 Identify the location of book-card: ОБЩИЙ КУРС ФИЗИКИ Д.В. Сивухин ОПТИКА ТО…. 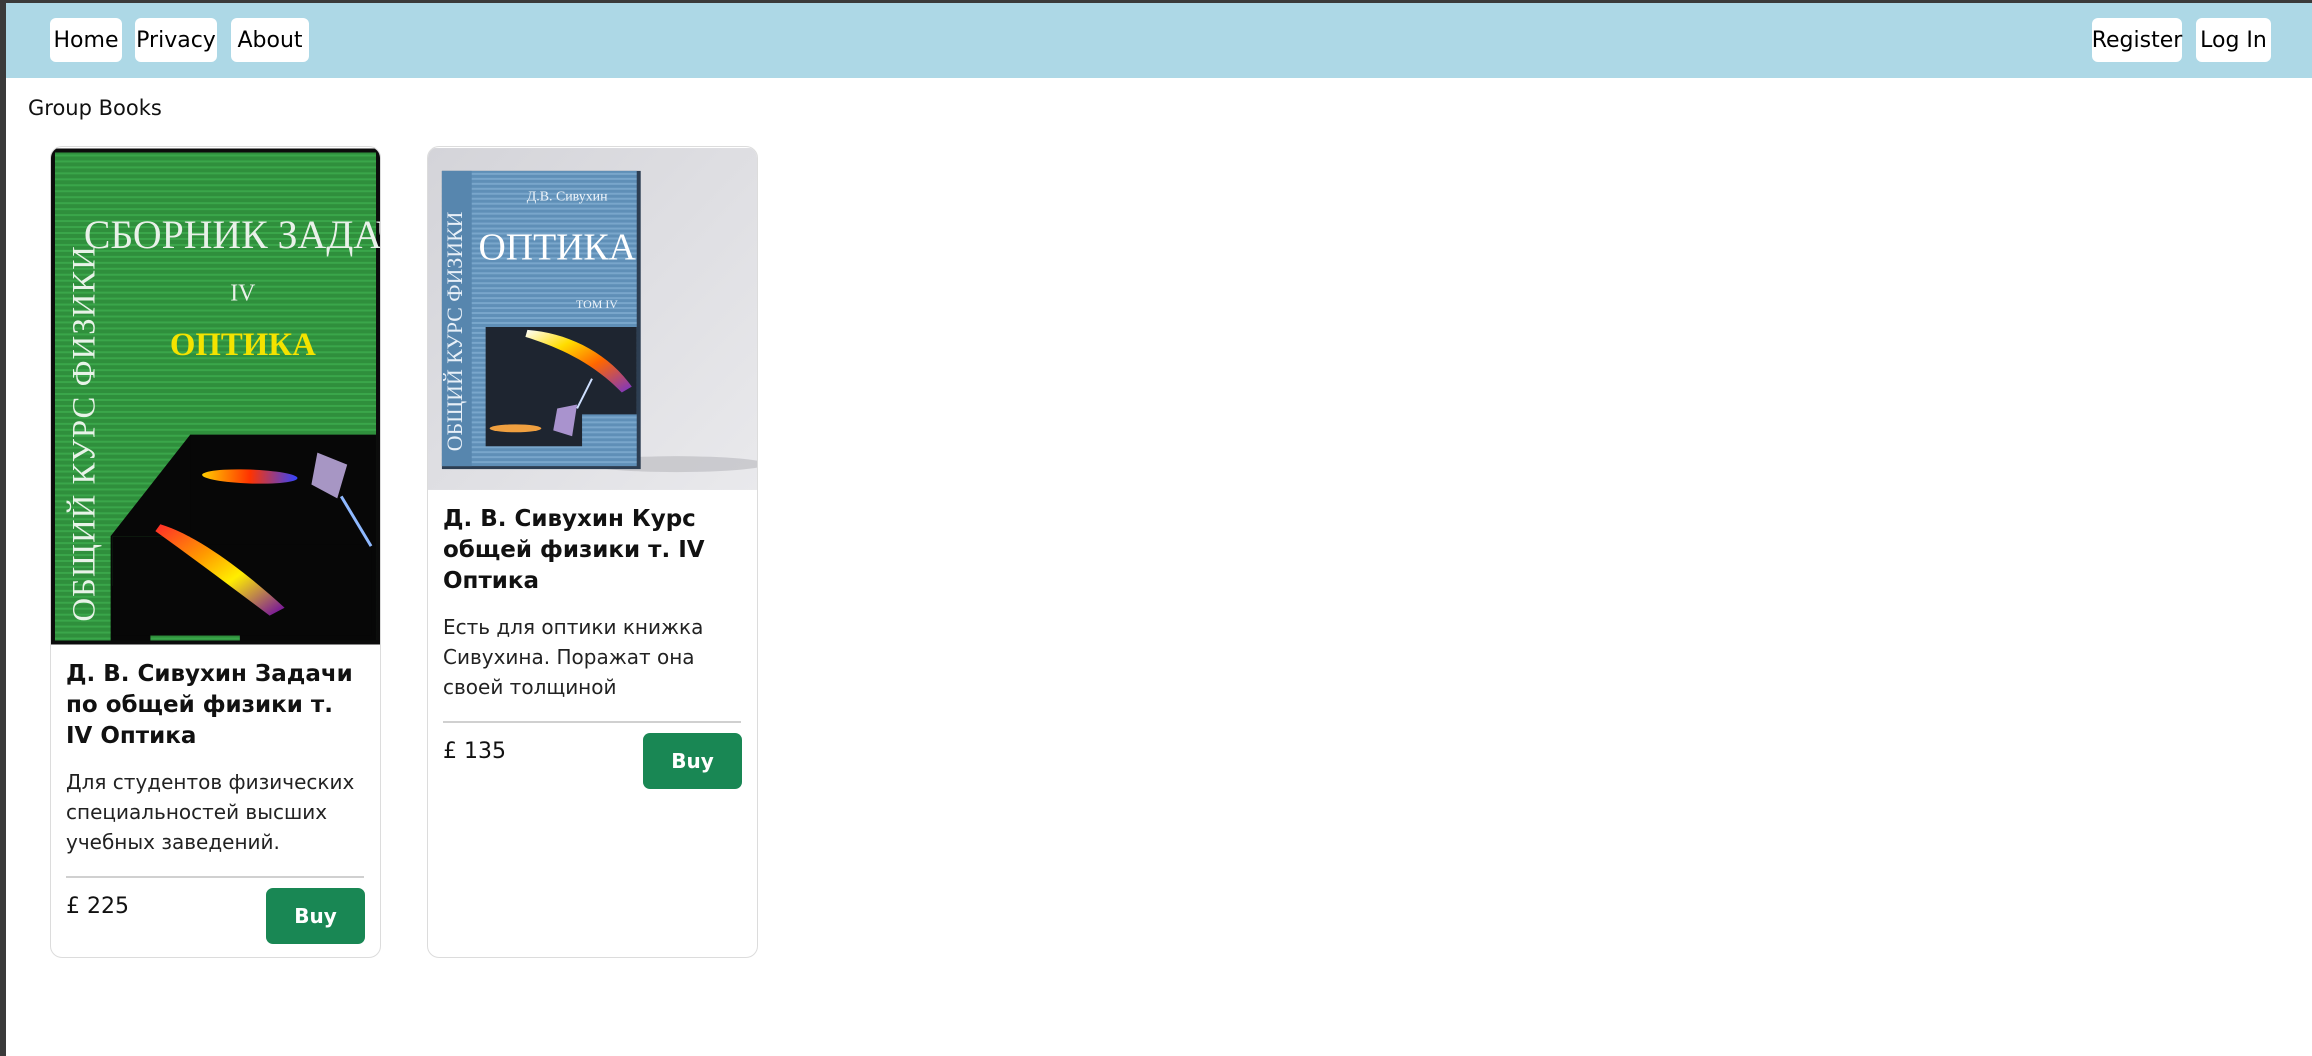
(592, 552).